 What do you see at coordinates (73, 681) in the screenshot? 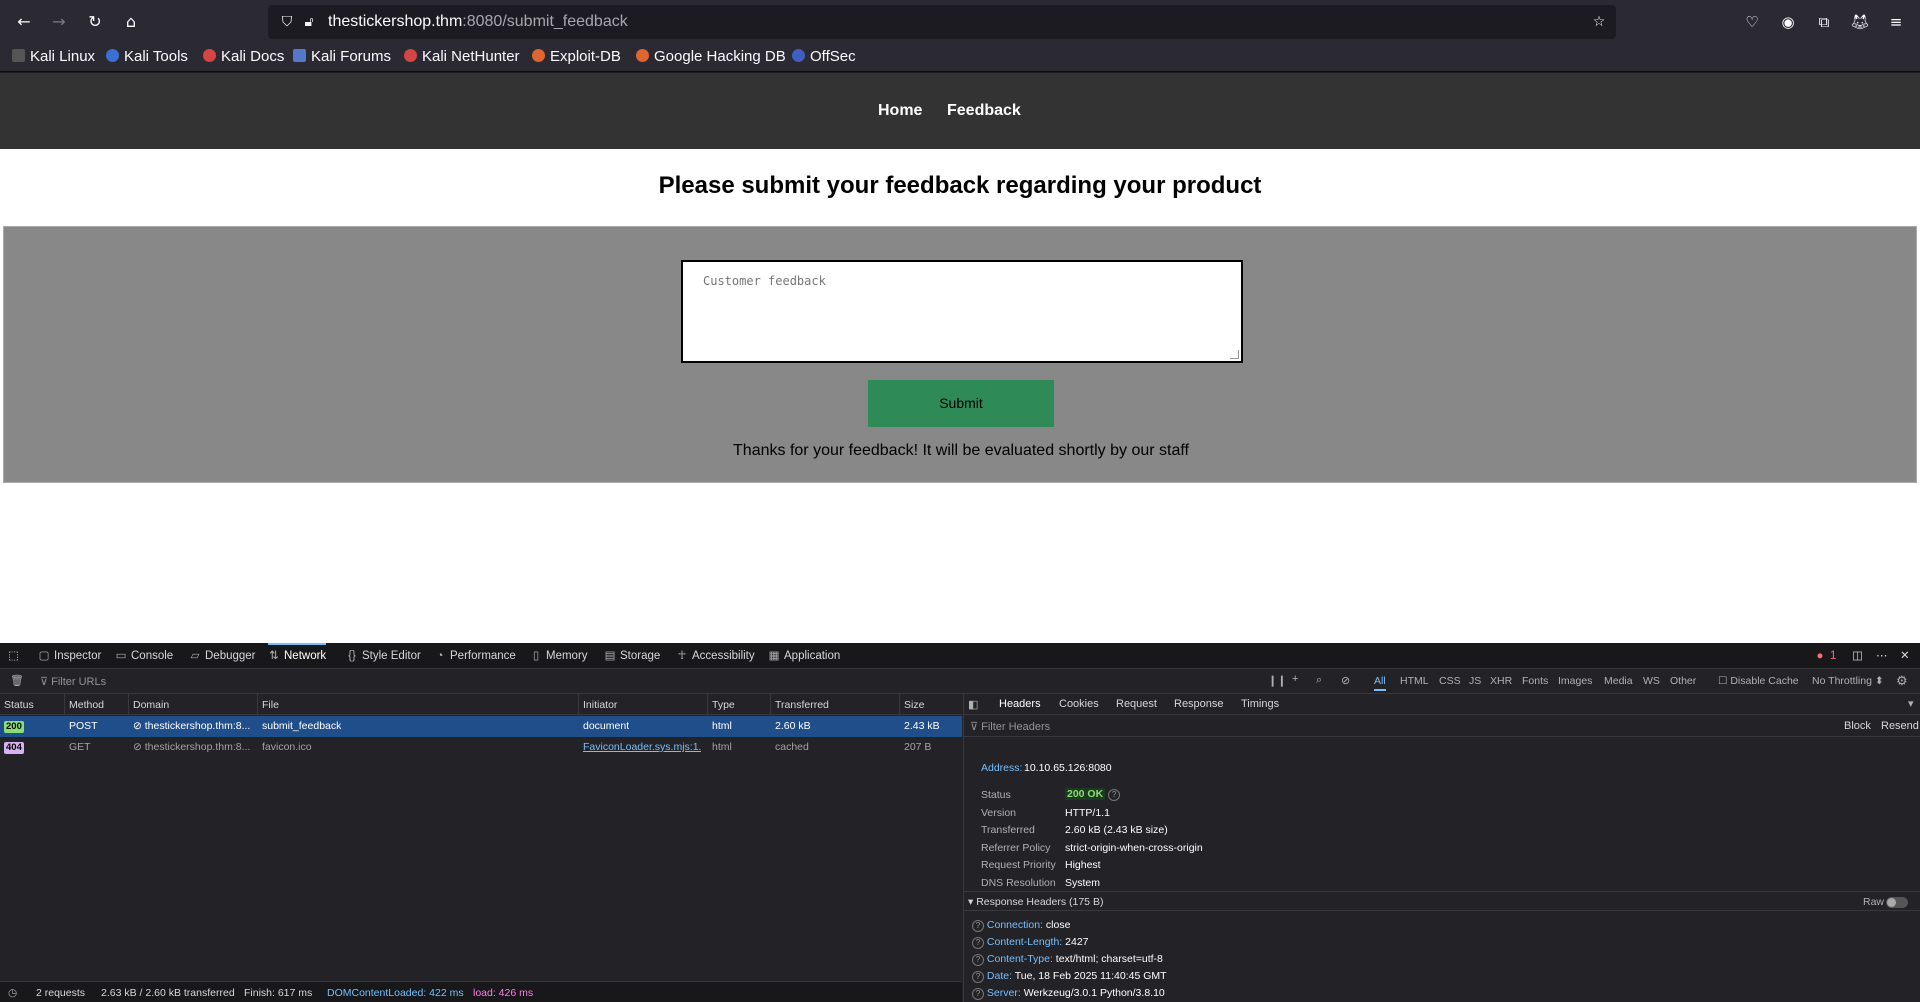
I see `filter-urls-input: ⊽ Filter URLs` at bounding box center [73, 681].